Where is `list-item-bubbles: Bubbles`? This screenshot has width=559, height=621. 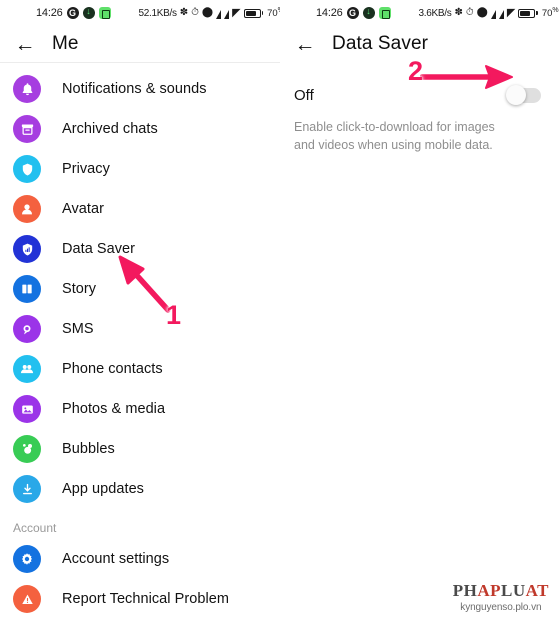 list-item-bubbles: Bubbles is located at coordinates (140, 449).